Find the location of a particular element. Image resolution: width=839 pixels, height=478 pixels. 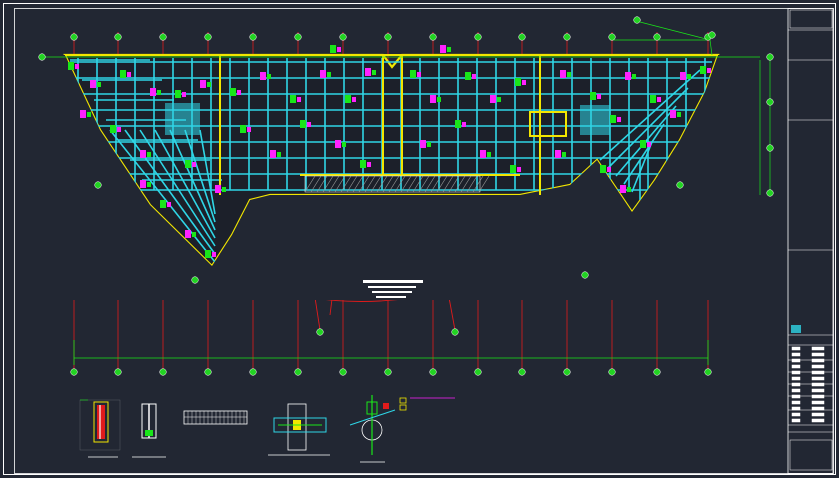

steel-h-section-detail is located at coordinates (149, 430).